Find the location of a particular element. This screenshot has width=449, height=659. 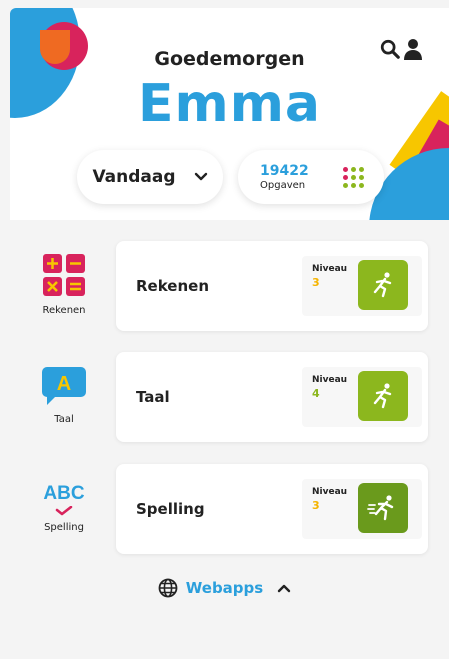

period-label: Vandaag is located at coordinates (134, 177).